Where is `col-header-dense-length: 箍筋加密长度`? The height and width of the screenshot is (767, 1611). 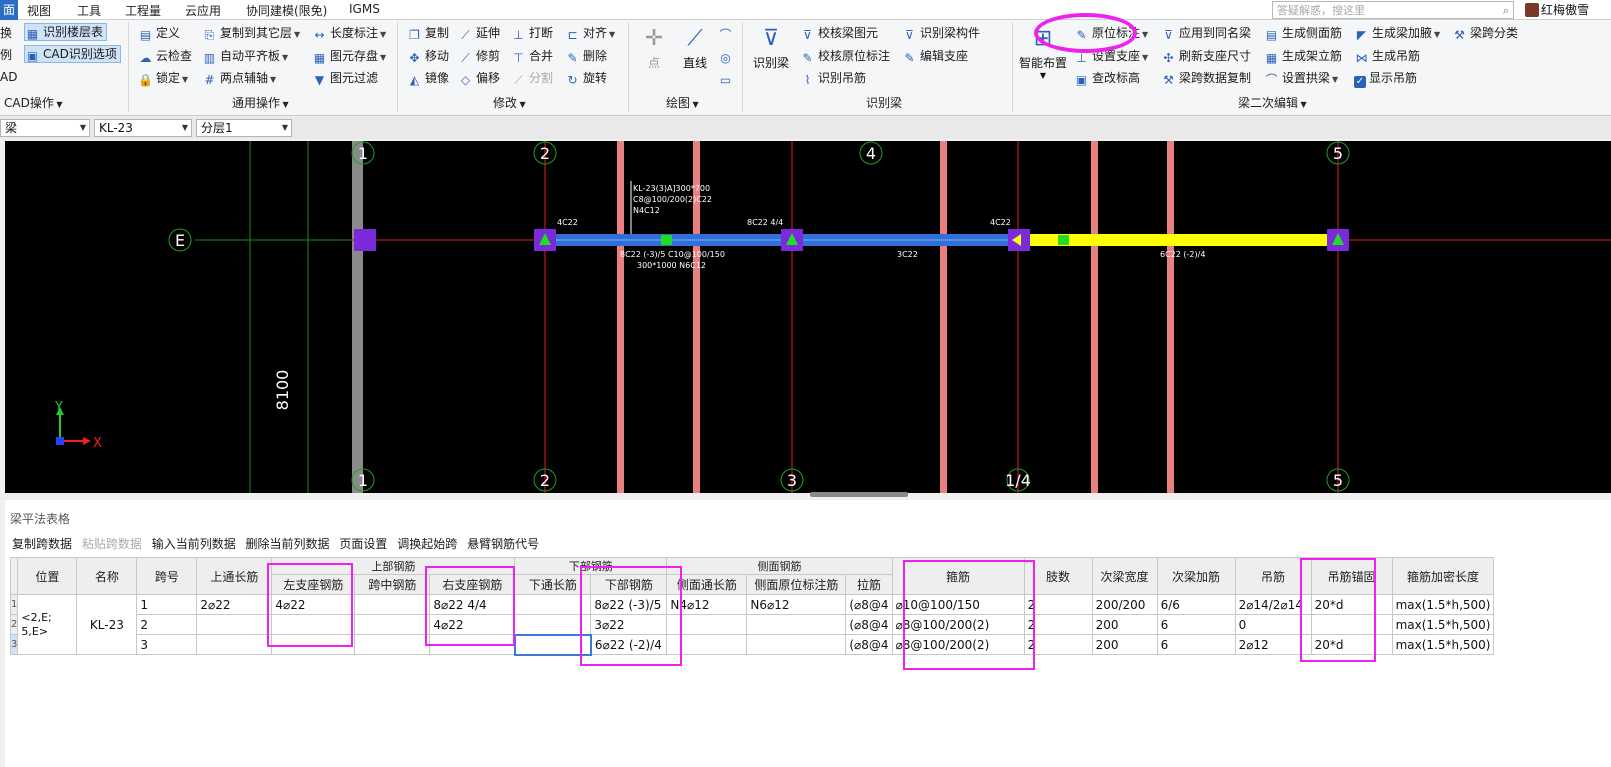
col-header-dense-length: 箍筋加密长度 is located at coordinates (1443, 576).